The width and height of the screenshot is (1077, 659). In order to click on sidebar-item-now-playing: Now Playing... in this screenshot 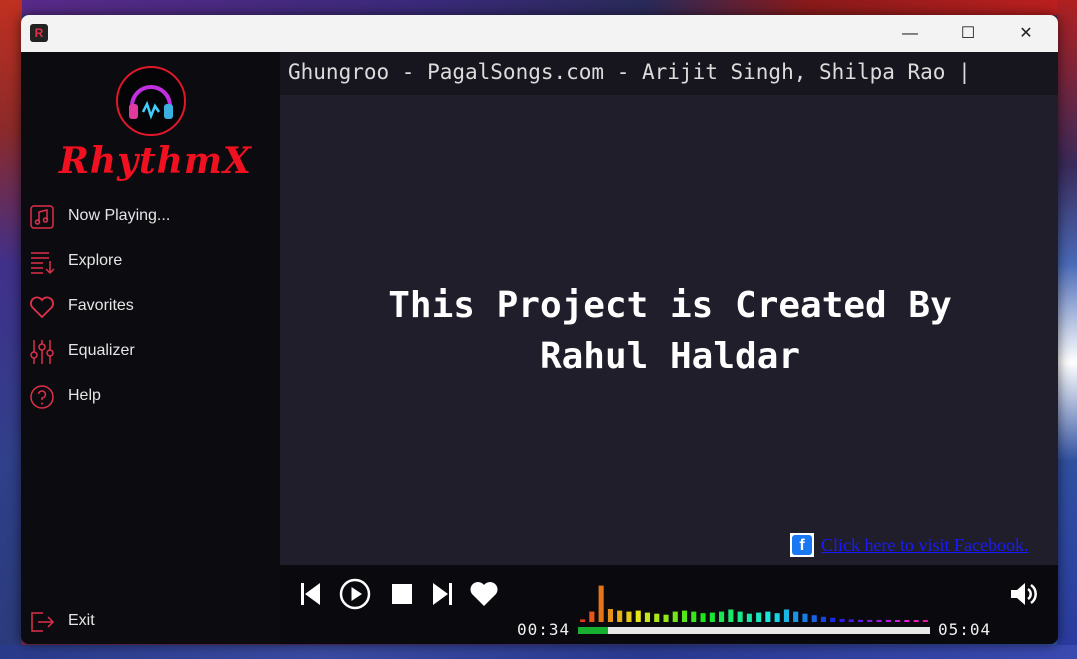, I will do `click(149, 217)`.